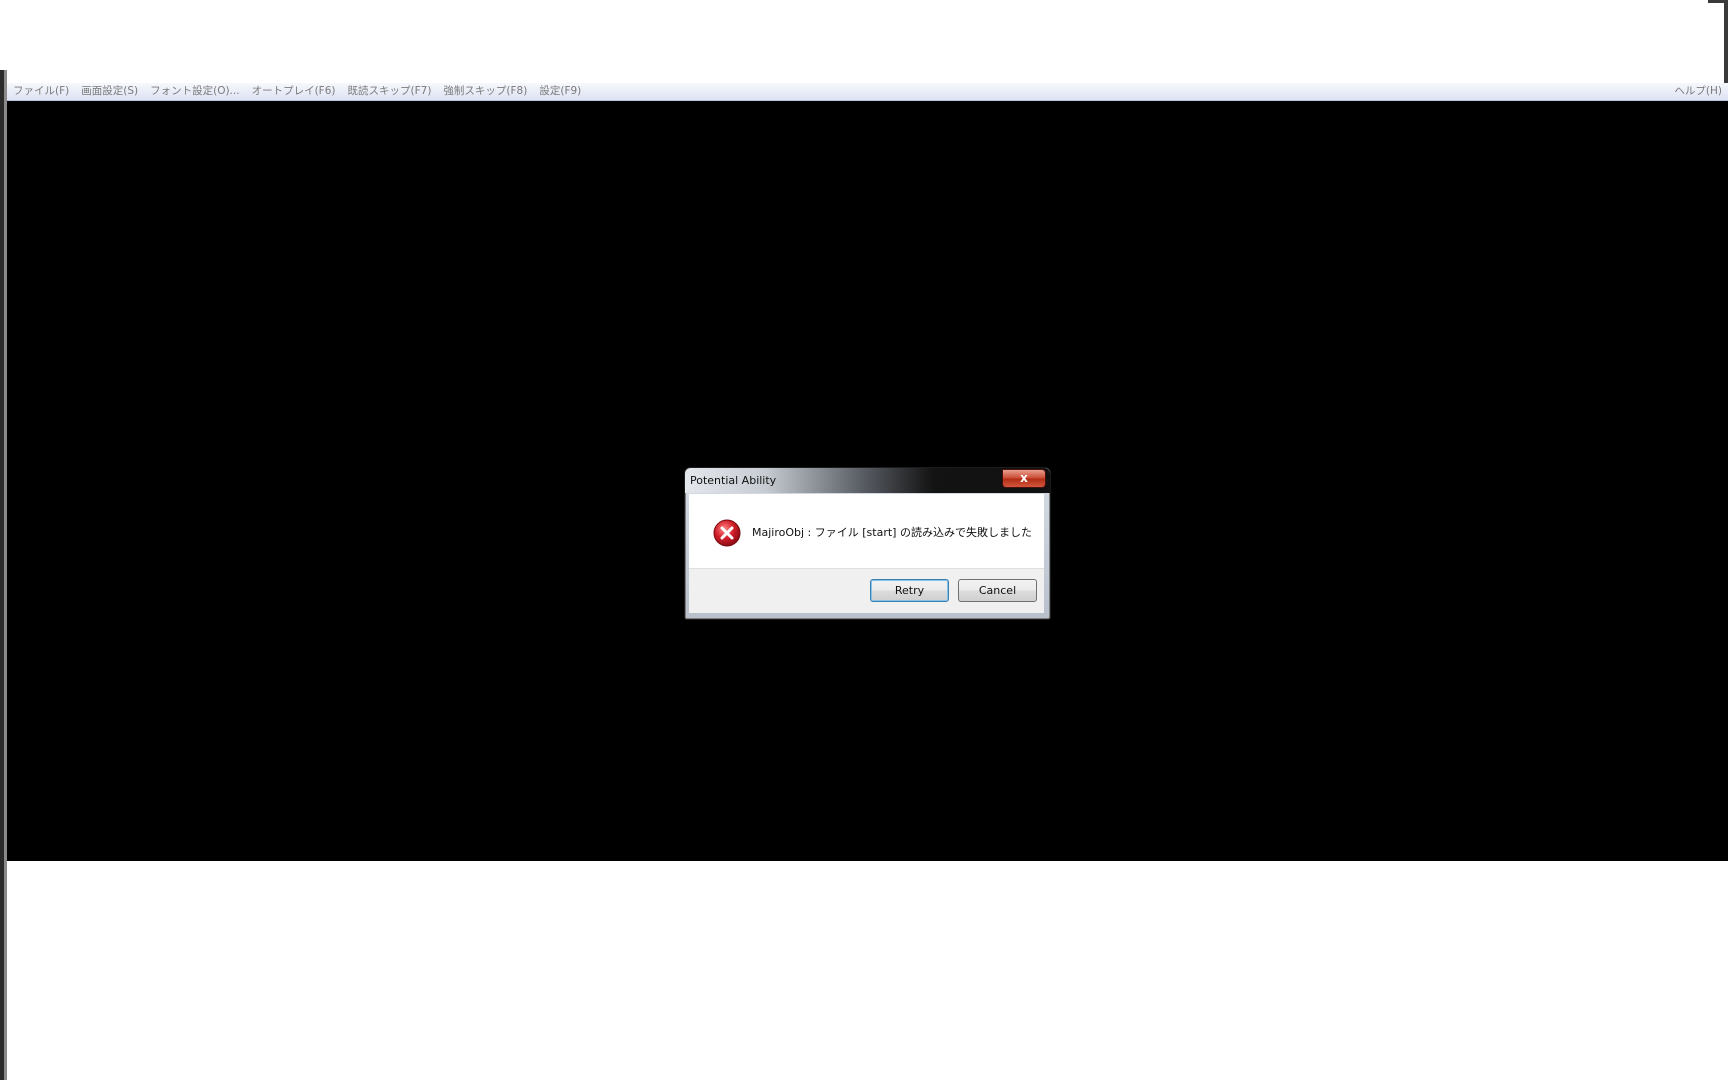 The image size is (1728, 1080). I want to click on close-button: x, so click(1024, 478).